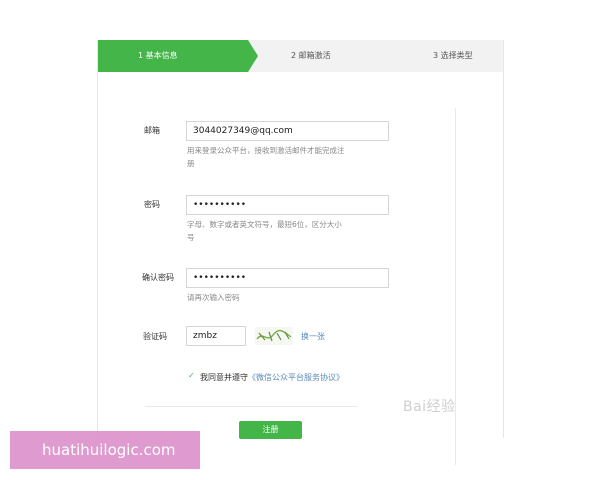 The image size is (600, 480). Describe the element at coordinates (429, 407) in the screenshot. I see `baidu-watermark: Bai经验` at that location.